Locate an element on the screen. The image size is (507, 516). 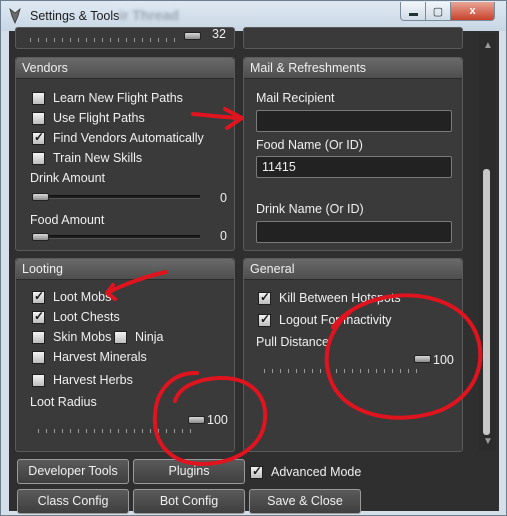
harvest-minerals-checkbox: Harvest Minerals is located at coordinates (89, 357).